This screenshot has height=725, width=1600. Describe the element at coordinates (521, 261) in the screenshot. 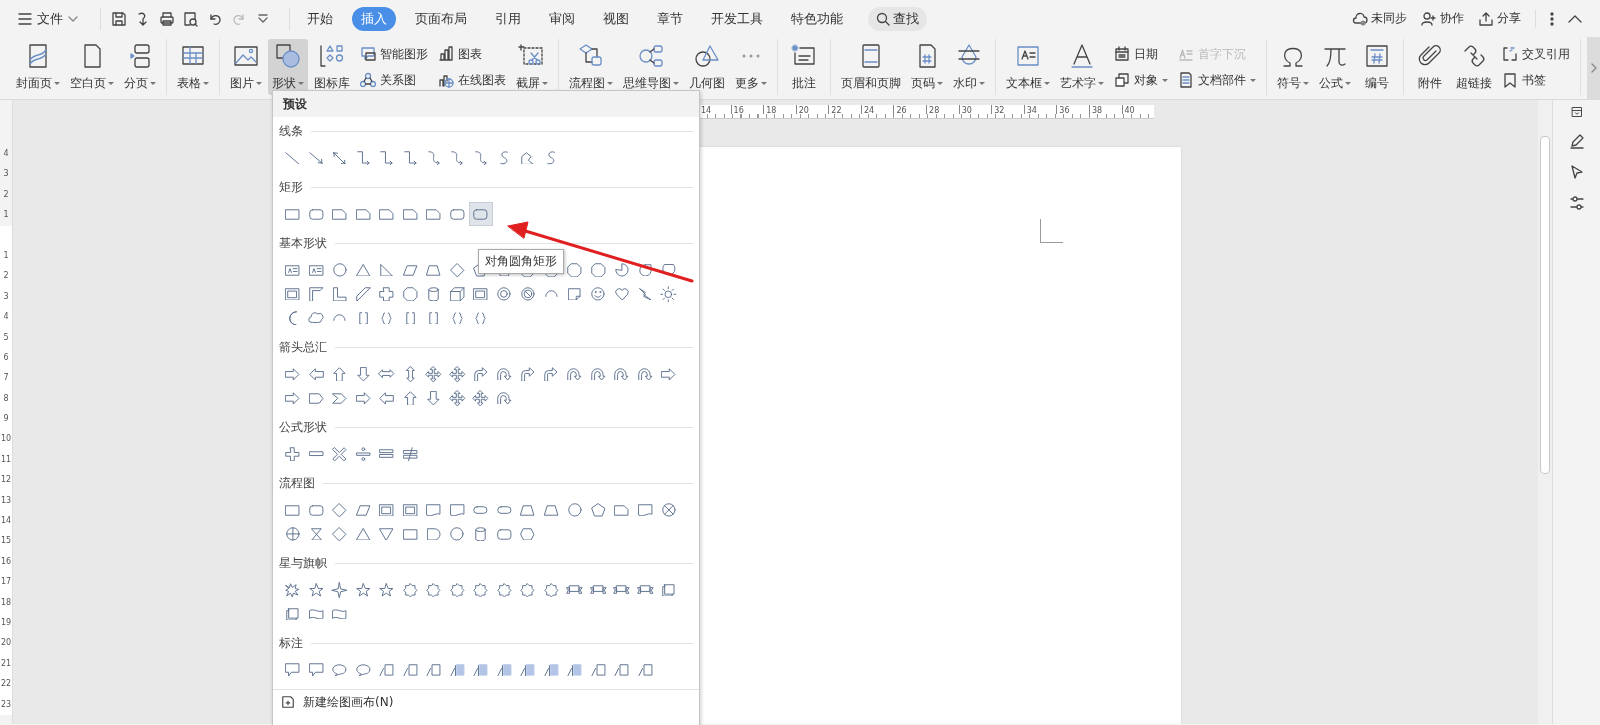

I see `tooltip: 对角圆角矩形` at that location.